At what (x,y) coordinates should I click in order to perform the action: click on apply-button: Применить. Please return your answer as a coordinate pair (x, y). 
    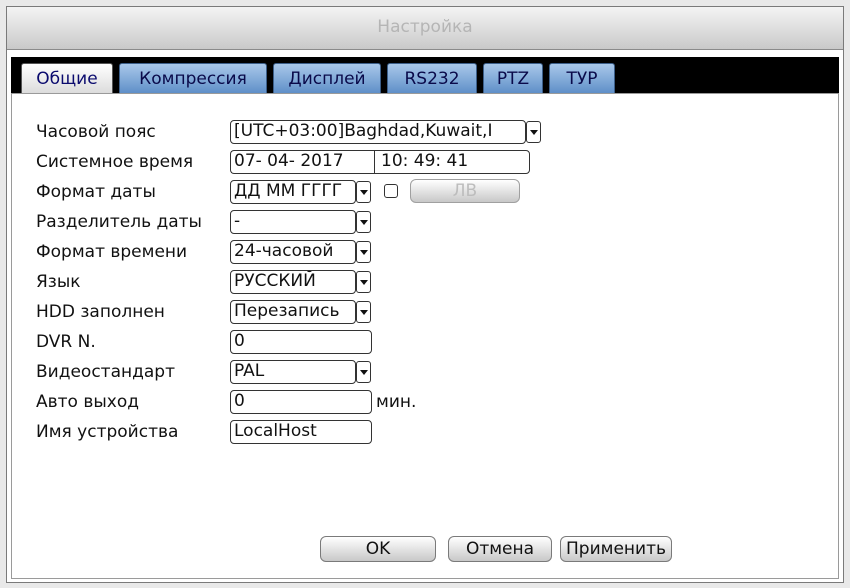
    Looking at the image, I should click on (616, 549).